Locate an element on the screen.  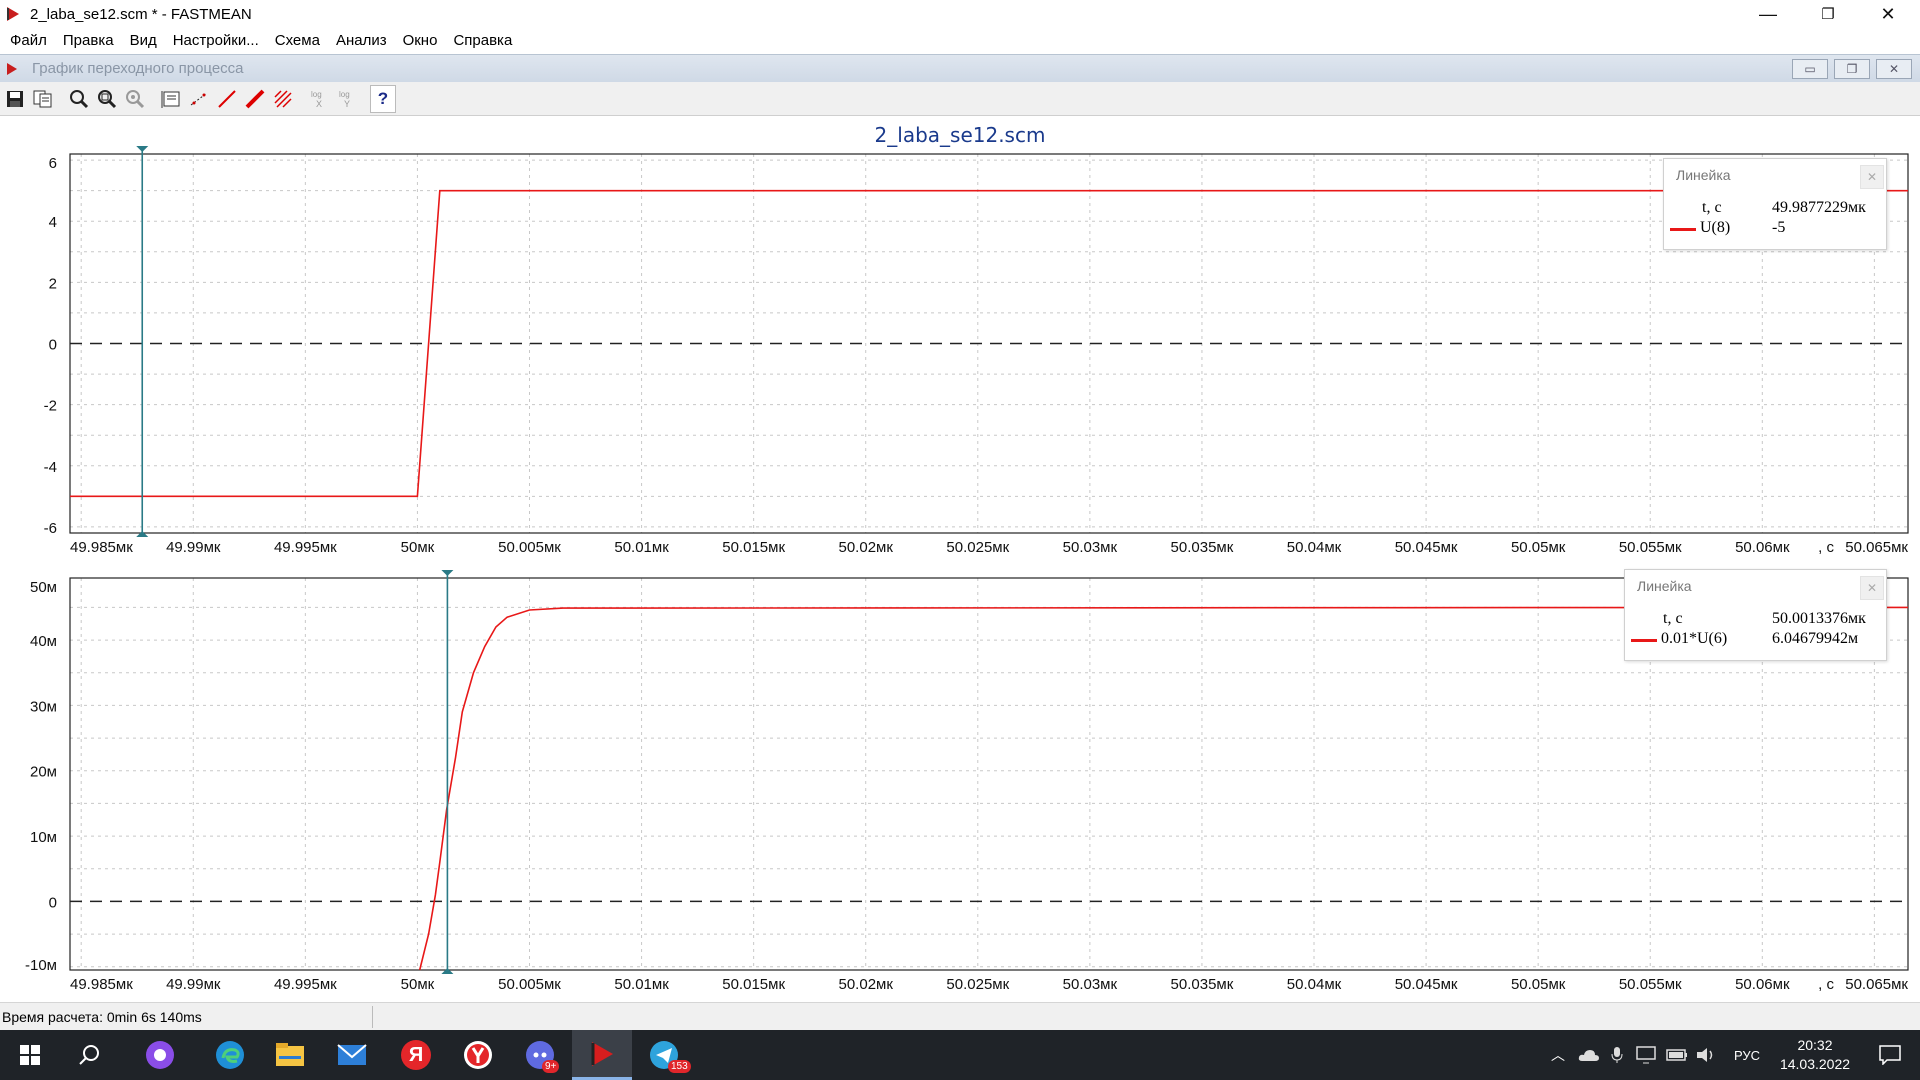
x-tick-label: 50.045мк is located at coordinates (1426, 547).